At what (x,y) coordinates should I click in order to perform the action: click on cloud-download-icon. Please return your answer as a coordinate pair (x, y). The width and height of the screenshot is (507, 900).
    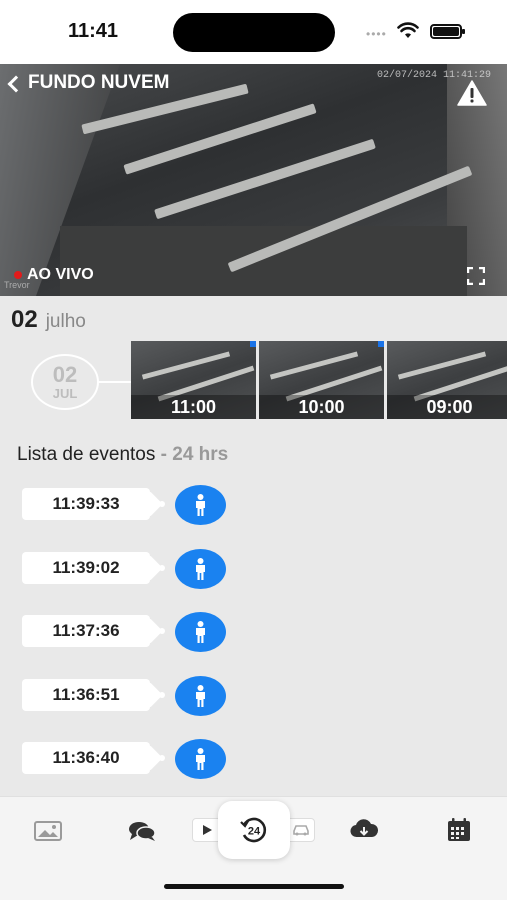
    Looking at the image, I should click on (364, 828).